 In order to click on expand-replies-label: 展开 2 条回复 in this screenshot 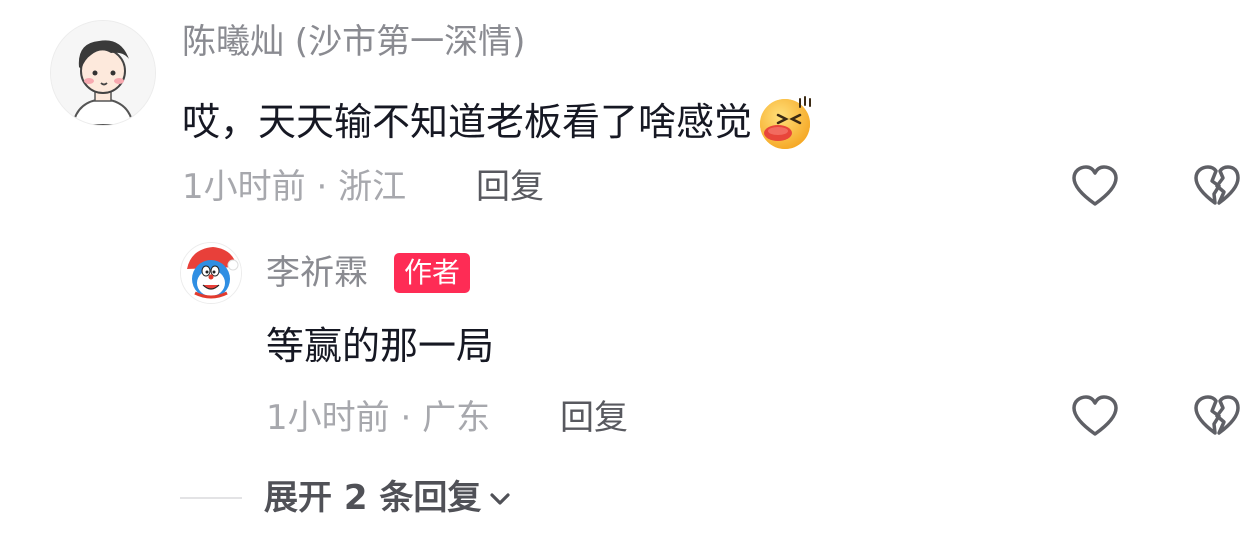, I will do `click(373, 498)`.